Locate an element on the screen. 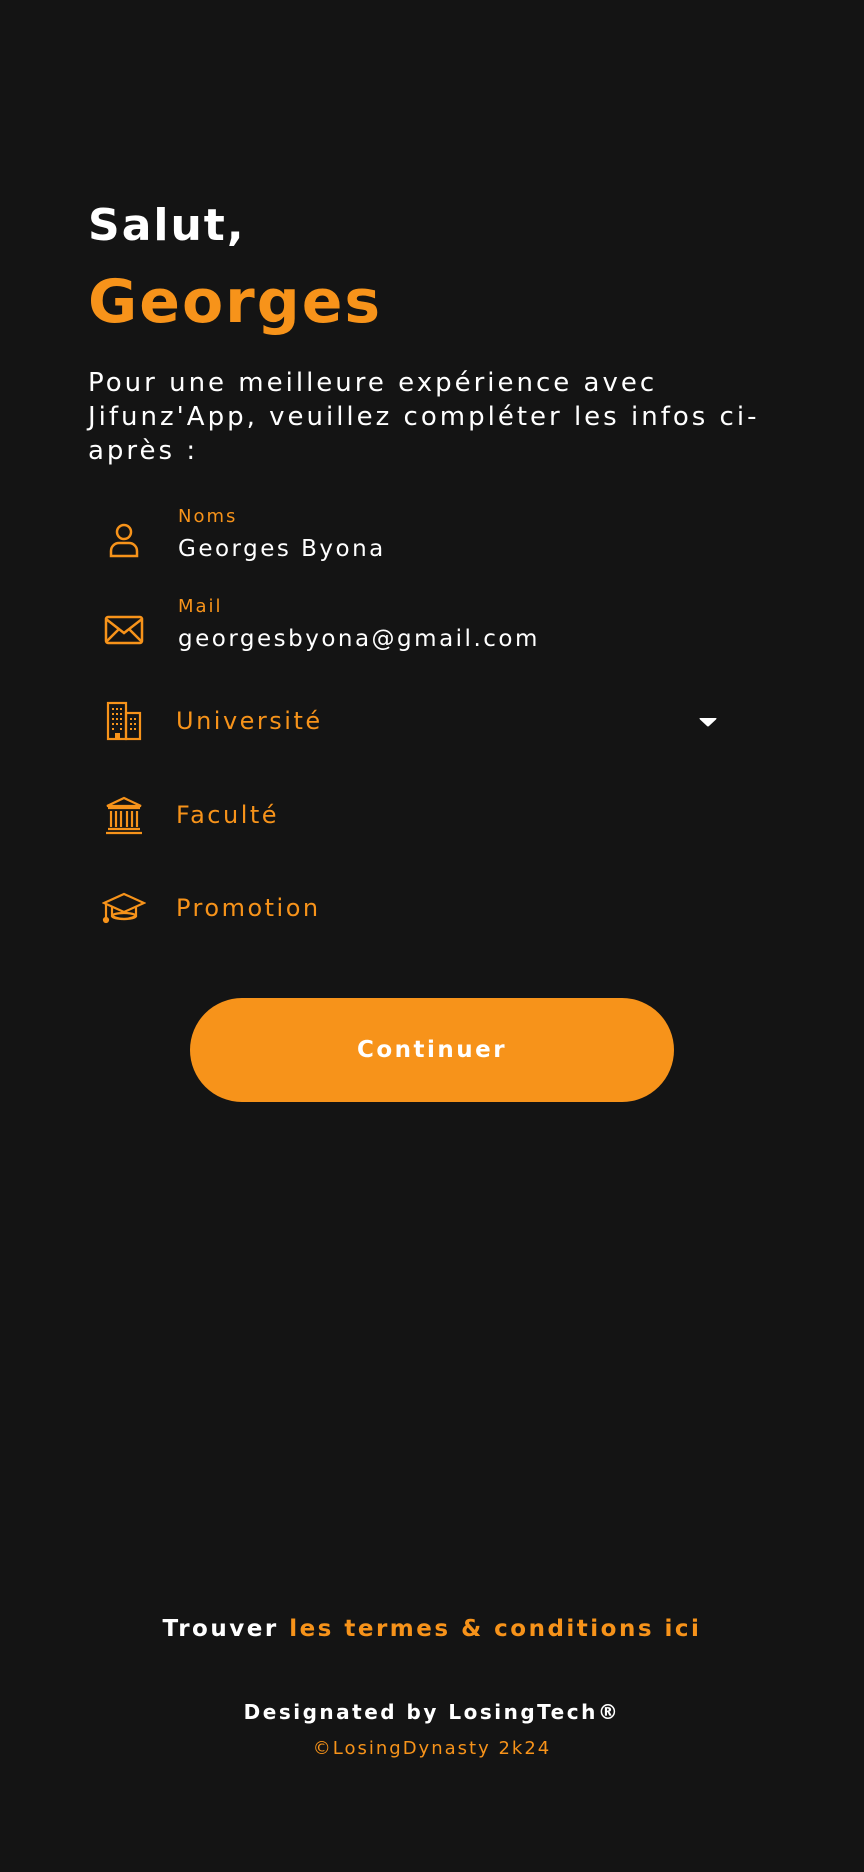 The image size is (864, 1872). universite-placeholder: Université is located at coordinates (249, 721).